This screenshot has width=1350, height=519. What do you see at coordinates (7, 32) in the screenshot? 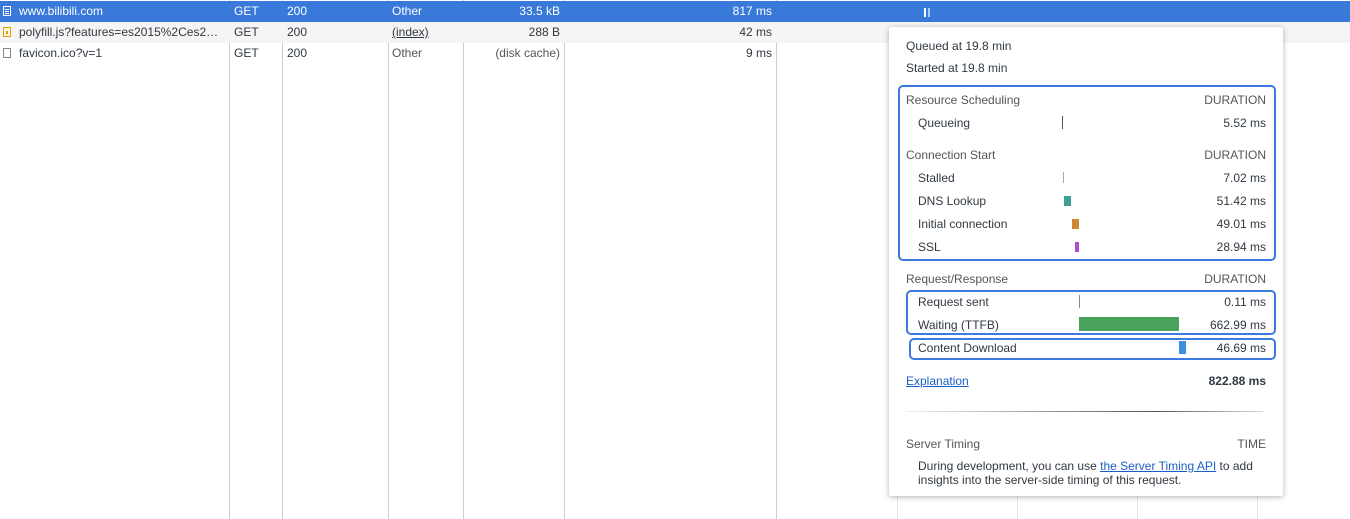
I see `script-file-icon` at bounding box center [7, 32].